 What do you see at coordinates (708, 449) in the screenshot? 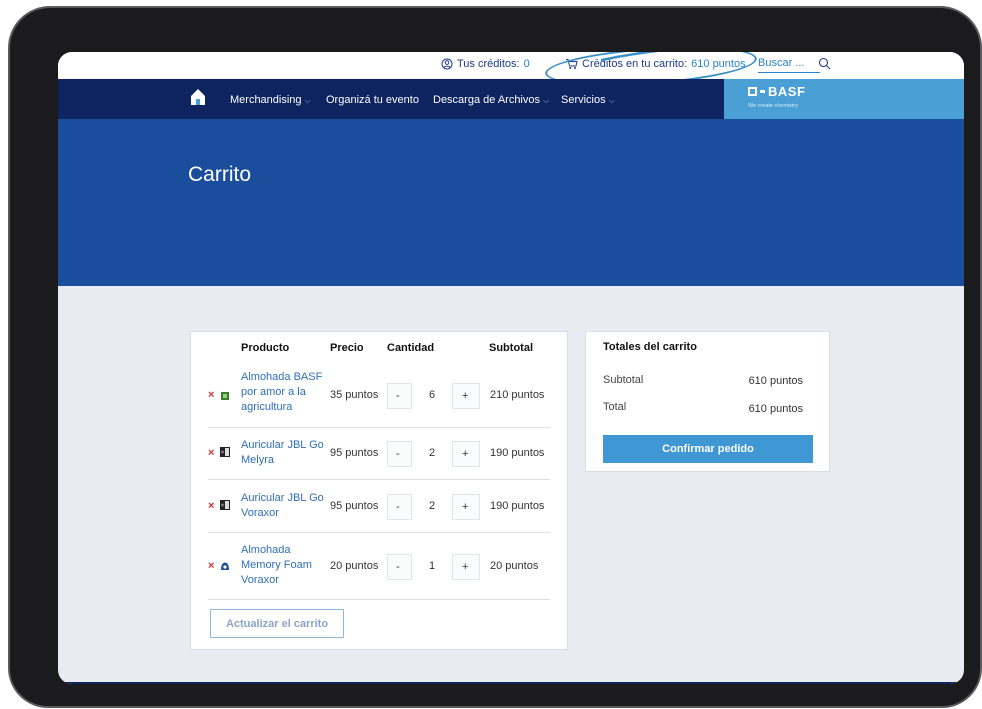
I see `confirm-order-button: Confirmar pedido` at bounding box center [708, 449].